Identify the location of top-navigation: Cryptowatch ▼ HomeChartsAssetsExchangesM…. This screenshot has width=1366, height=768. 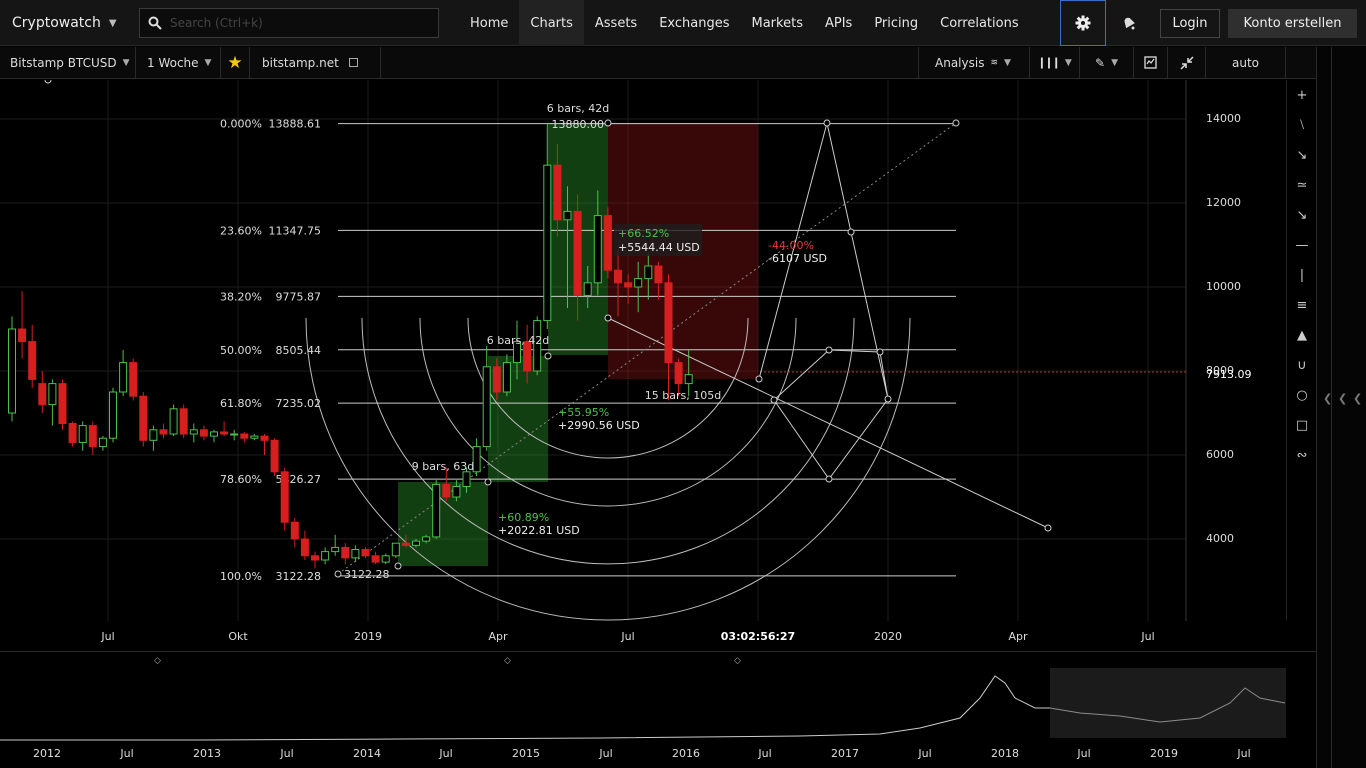
(683, 23).